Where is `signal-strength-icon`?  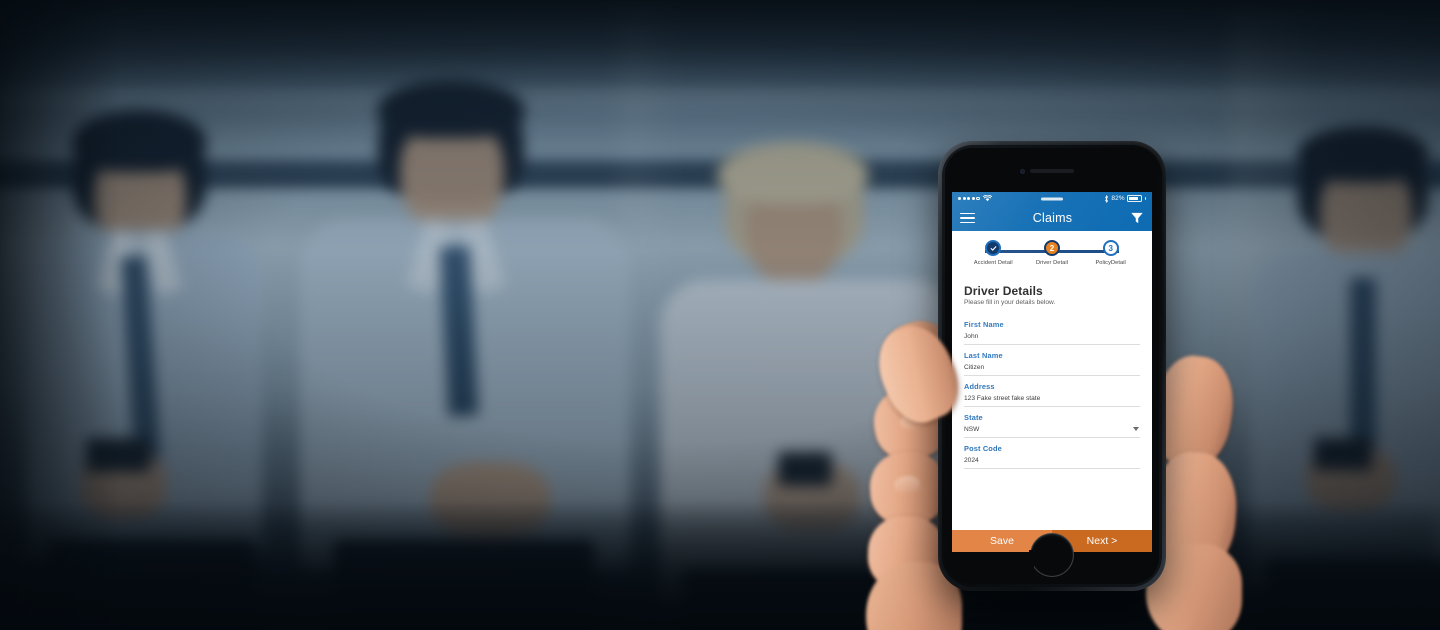
signal-strength-icon is located at coordinates (969, 198).